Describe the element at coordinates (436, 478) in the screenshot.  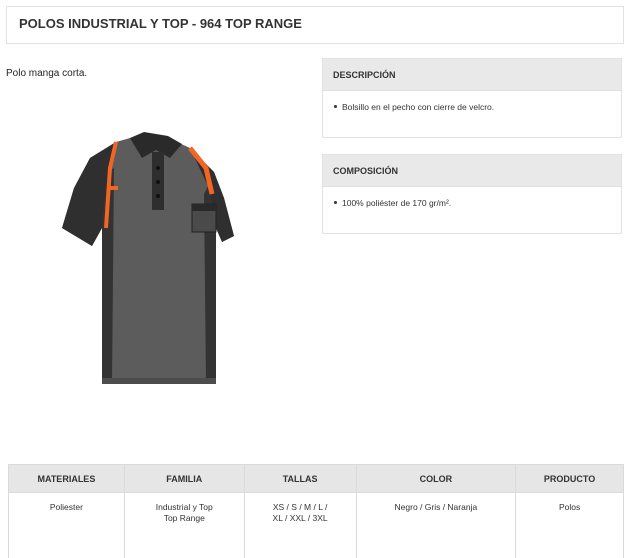
I see `header-color: COLOR` at that location.